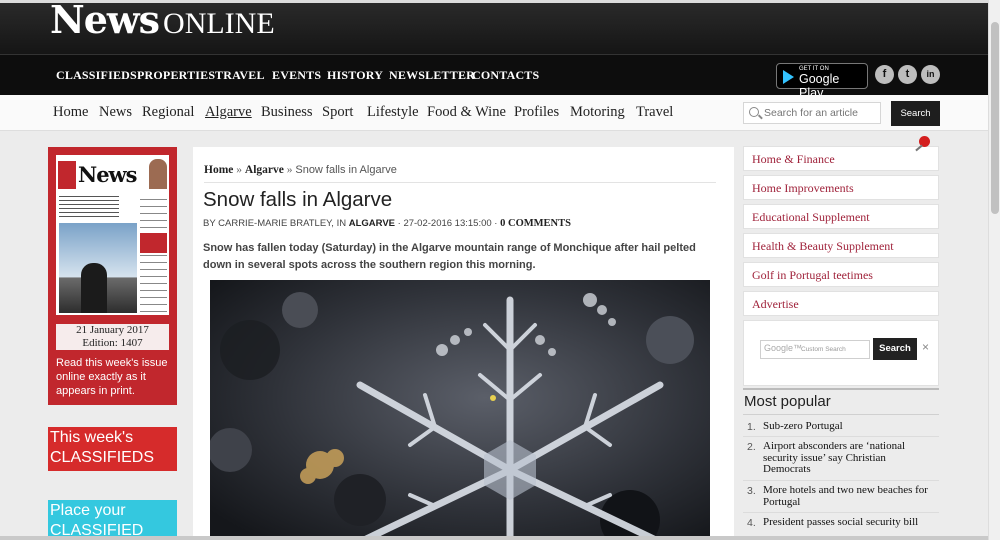 This screenshot has height=540, width=1000. I want to click on horizontal-scrollbar, so click(494, 538).